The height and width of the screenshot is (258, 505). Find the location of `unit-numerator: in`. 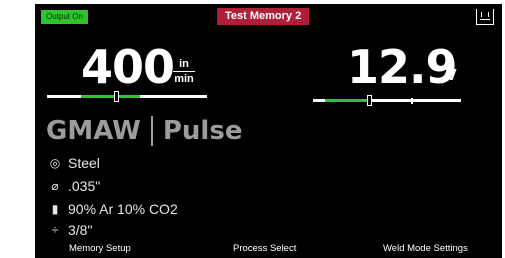

unit-numerator: in is located at coordinates (184, 65).